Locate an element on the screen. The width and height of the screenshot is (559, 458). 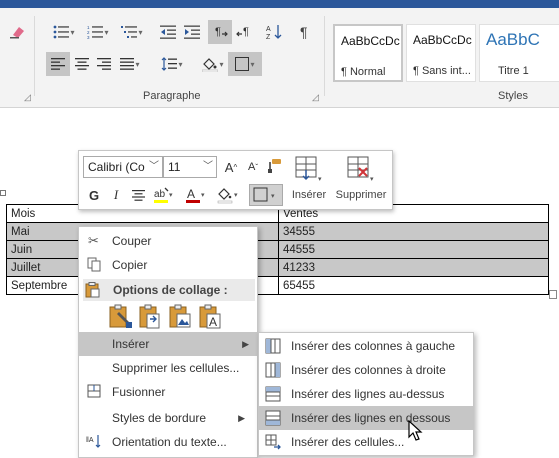
grow-font-icon: A ^ is located at coordinates (231, 167).